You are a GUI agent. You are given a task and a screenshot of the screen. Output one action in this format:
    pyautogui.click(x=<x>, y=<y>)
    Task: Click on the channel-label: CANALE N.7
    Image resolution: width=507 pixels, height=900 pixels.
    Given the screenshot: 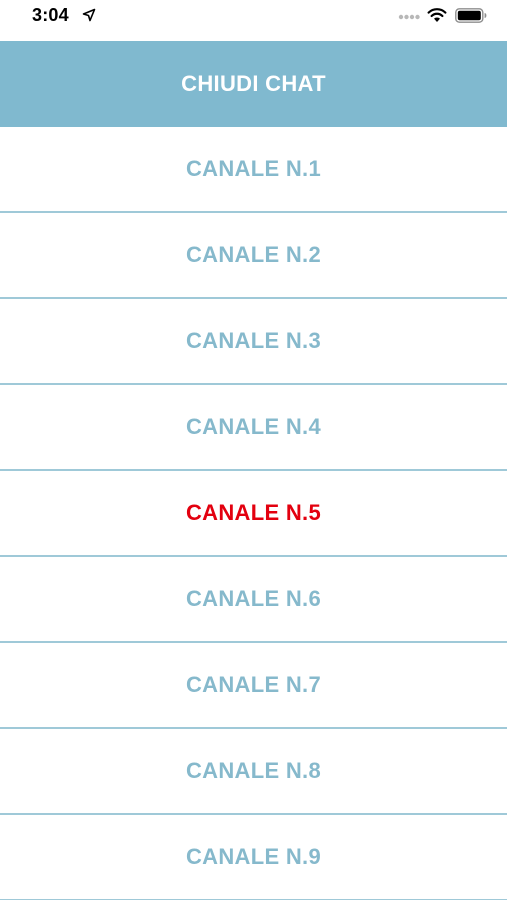 What is the action you would take?
    pyautogui.click(x=253, y=684)
    